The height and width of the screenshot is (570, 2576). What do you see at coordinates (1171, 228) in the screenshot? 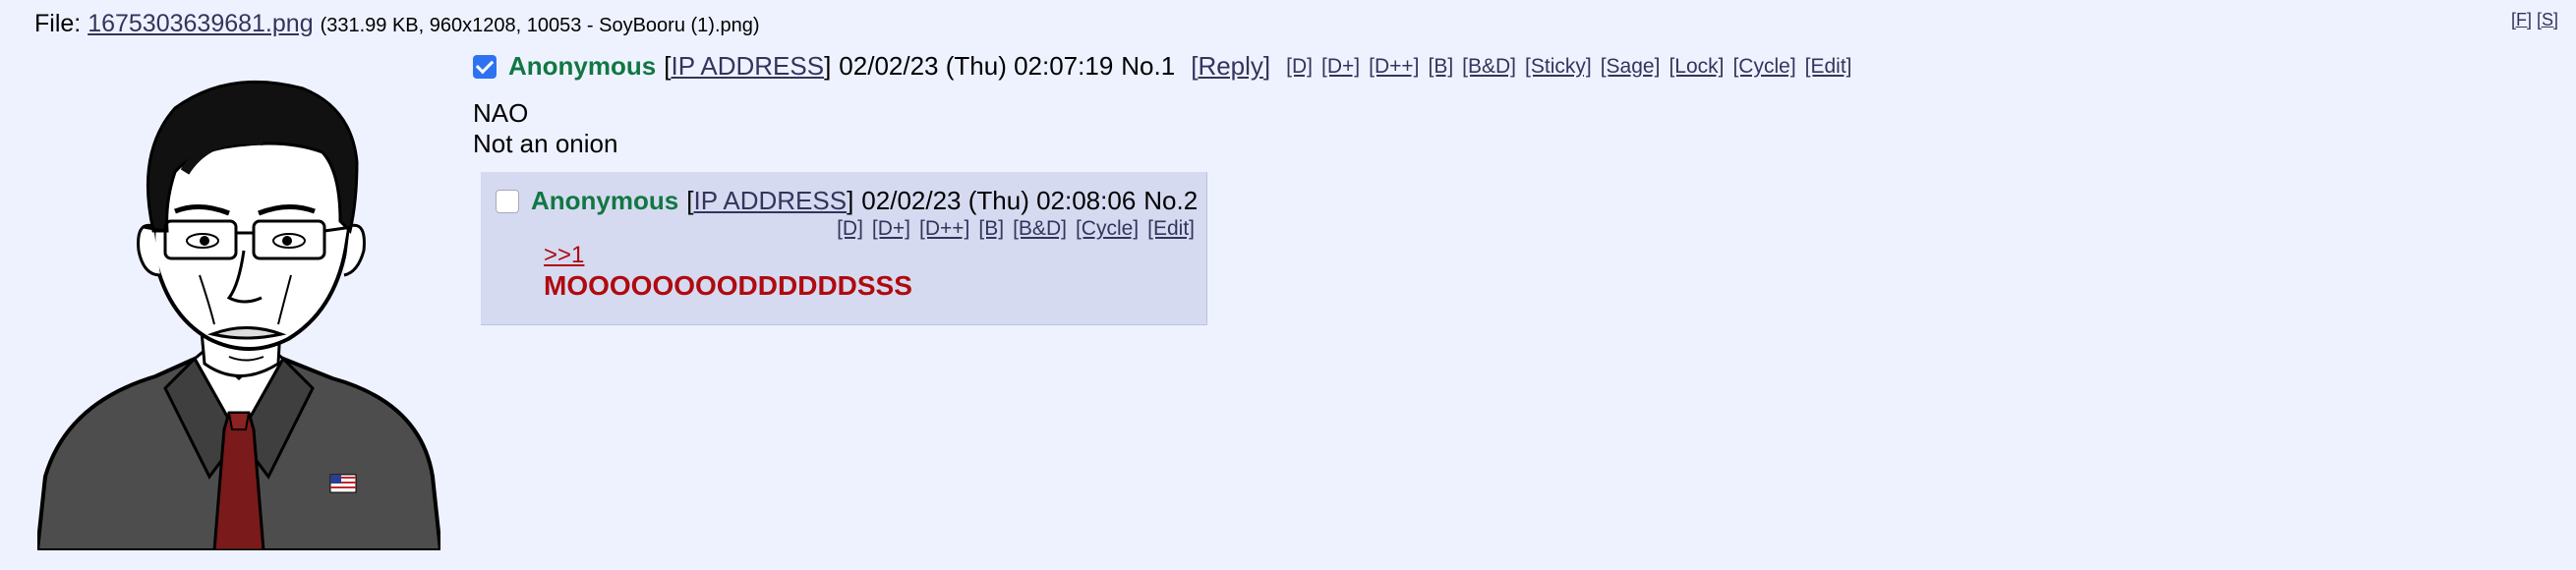
I see `reply-mod-link-edit: [Edit]` at bounding box center [1171, 228].